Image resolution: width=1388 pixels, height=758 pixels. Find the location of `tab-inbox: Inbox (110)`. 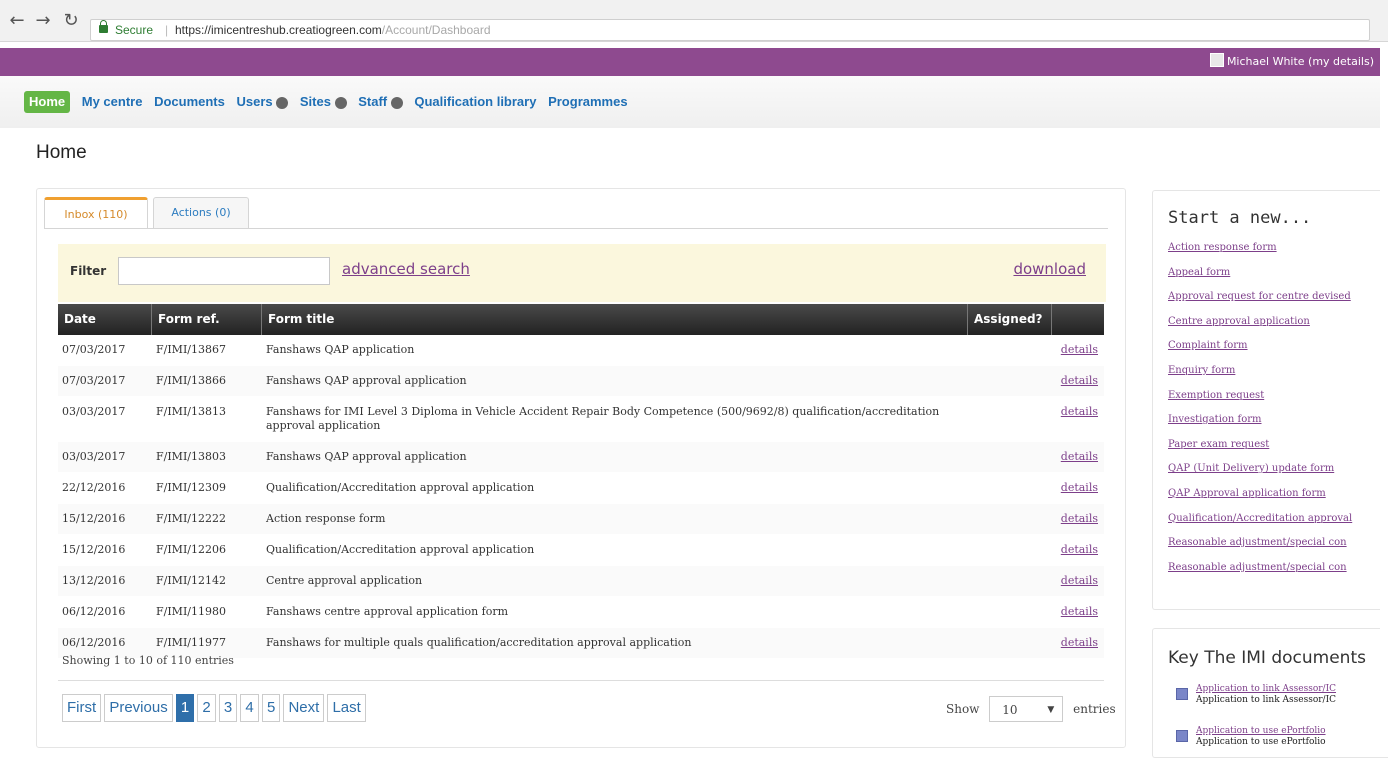

tab-inbox: Inbox (110) is located at coordinates (96, 213).